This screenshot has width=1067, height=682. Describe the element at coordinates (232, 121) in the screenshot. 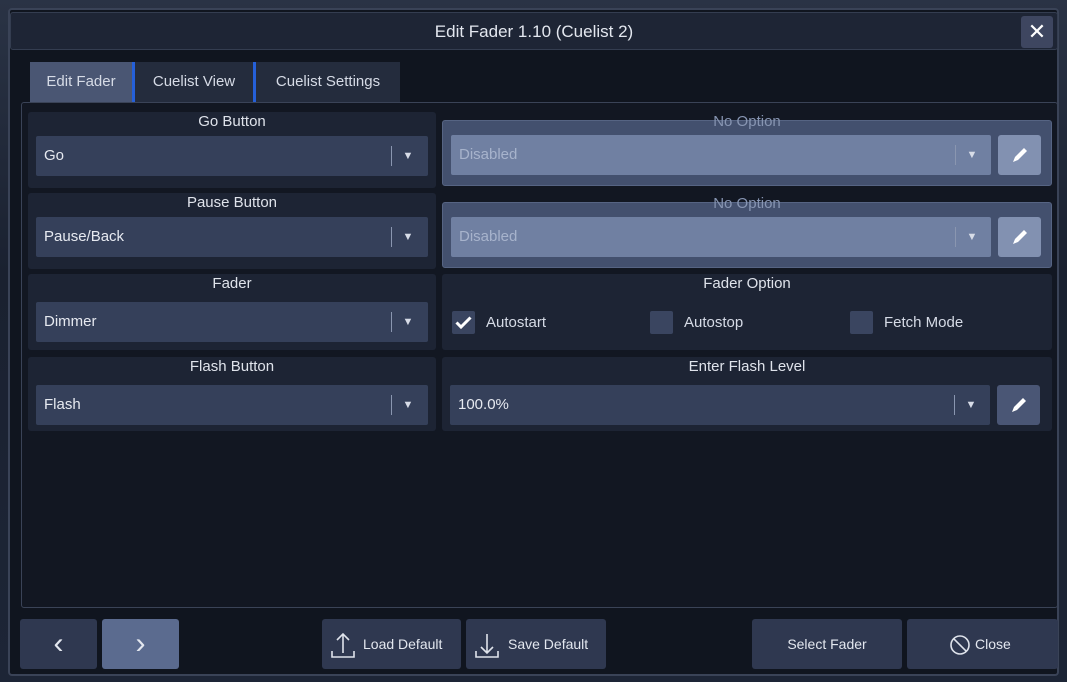

I see `go-button-label: Go Button` at that location.